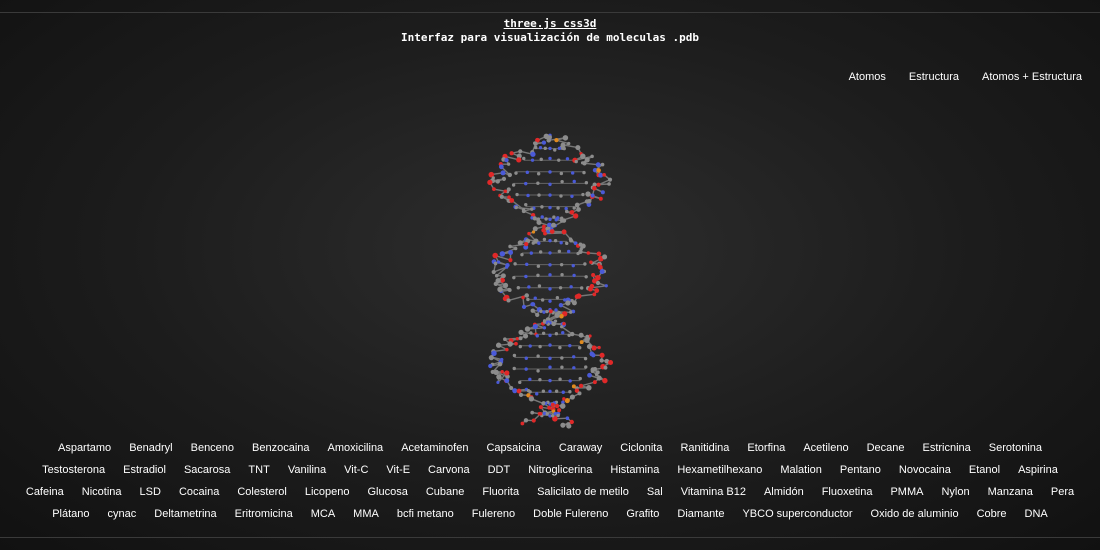 The height and width of the screenshot is (550, 1100). What do you see at coordinates (150, 448) in the screenshot?
I see `molecule-button: Benadryl` at bounding box center [150, 448].